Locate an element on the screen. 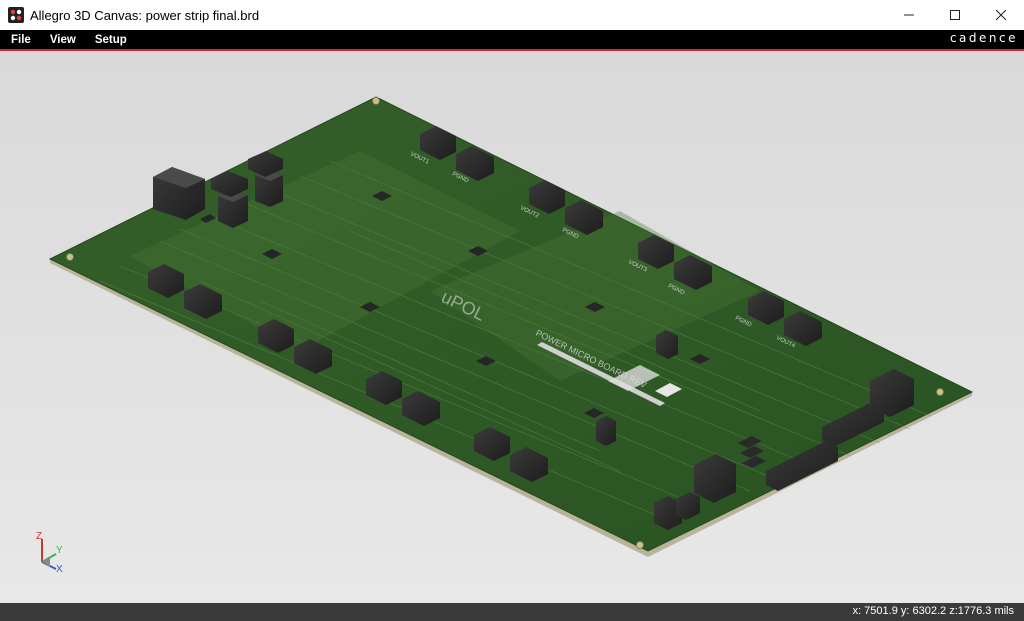  close-button is located at coordinates (1001, 15).